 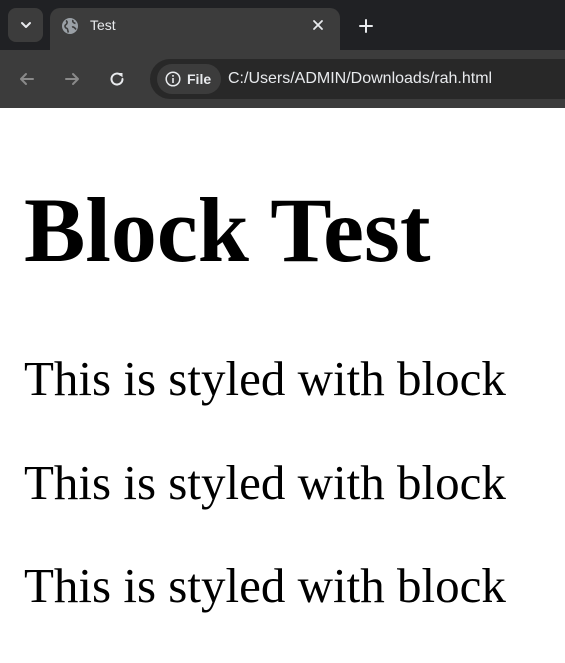 I want to click on tab-title: Test, so click(x=103, y=25).